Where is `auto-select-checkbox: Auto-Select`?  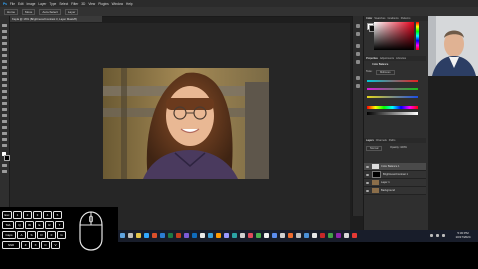 auto-select-checkbox: Auto-Select is located at coordinates (50, 11).